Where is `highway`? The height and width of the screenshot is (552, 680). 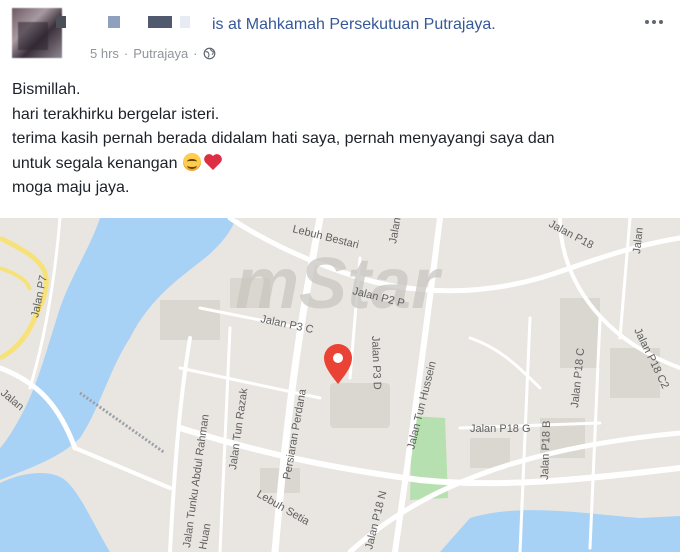 highway is located at coordinates (16, 278).